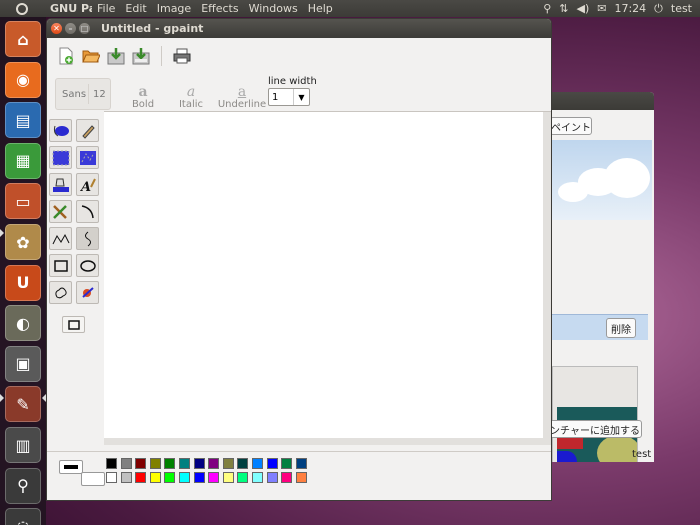 This screenshot has height=525, width=700. What do you see at coordinates (630, 8) in the screenshot?
I see `clock: 17:24` at bounding box center [630, 8].